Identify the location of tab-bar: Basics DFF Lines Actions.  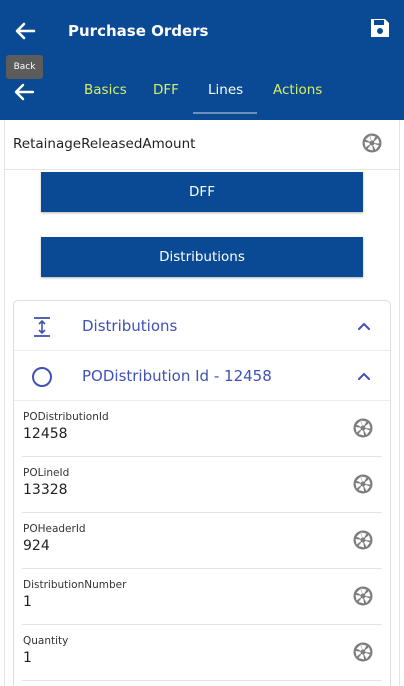
(202, 91).